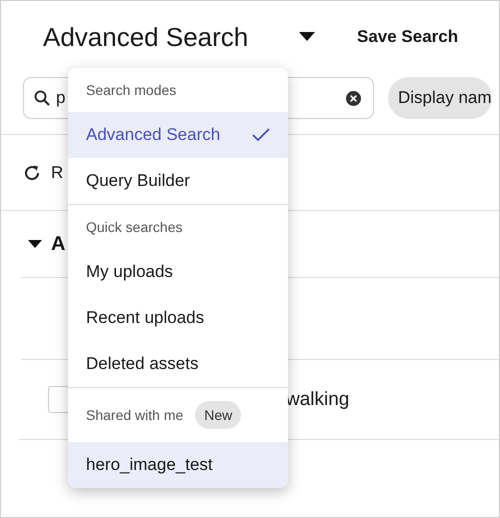 The width and height of the screenshot is (500, 518). Describe the element at coordinates (146, 37) in the screenshot. I see `page-title: Advanced Search` at that location.